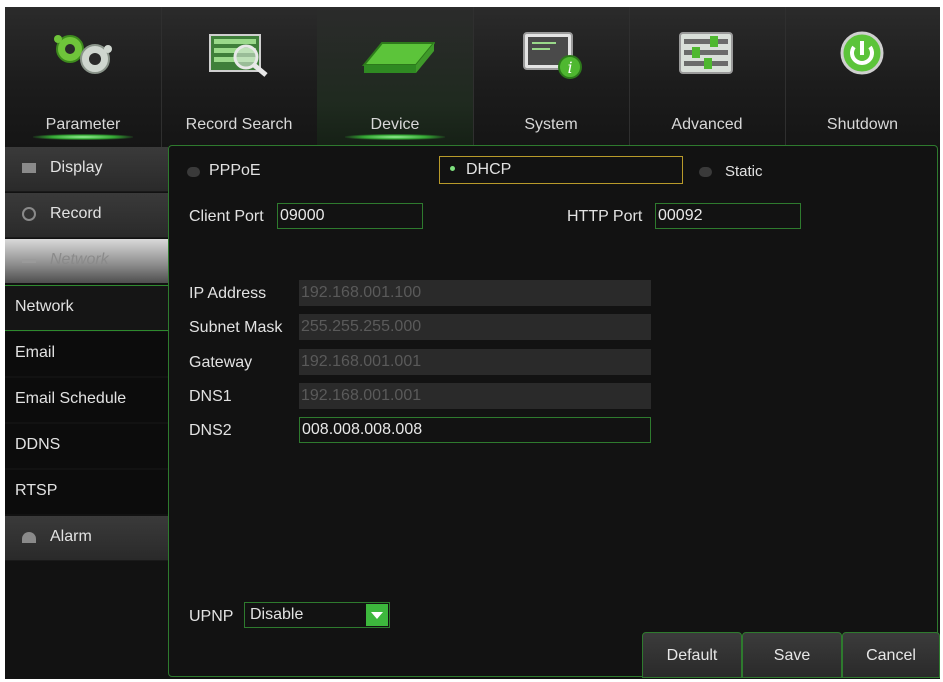 This screenshot has width=943, height=682. I want to click on power-icon, so click(862, 53).